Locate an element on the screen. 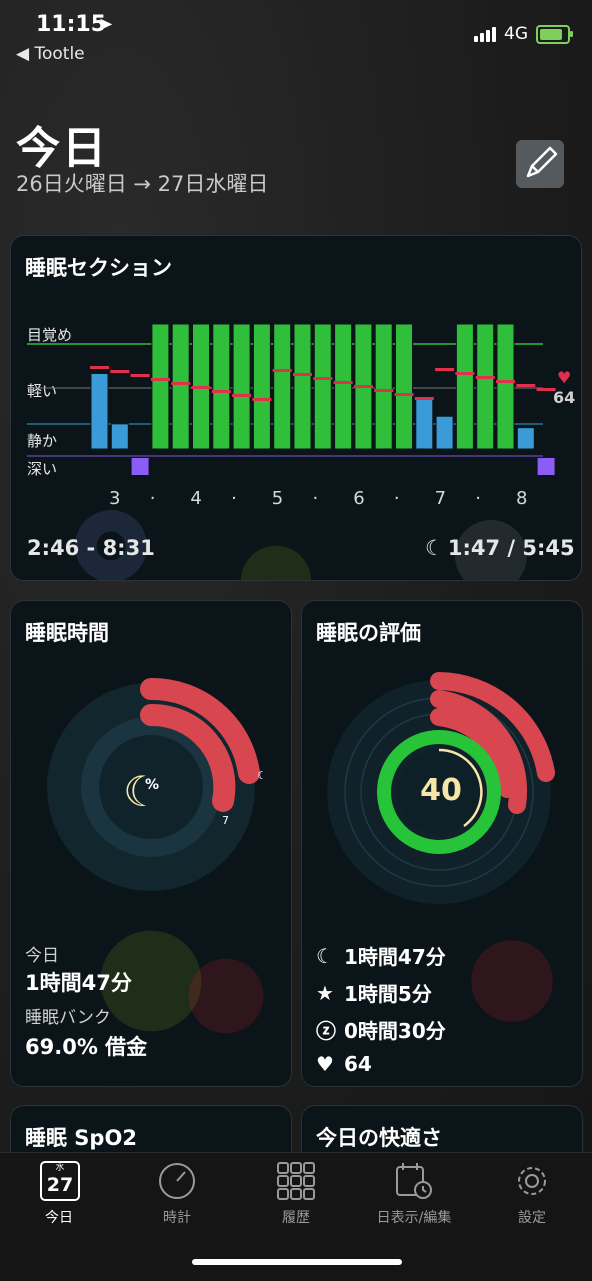 Image resolution: width=592 pixels, height=1281 pixels. back-to-app-link: ◀ Tootle is located at coordinates (50, 54).